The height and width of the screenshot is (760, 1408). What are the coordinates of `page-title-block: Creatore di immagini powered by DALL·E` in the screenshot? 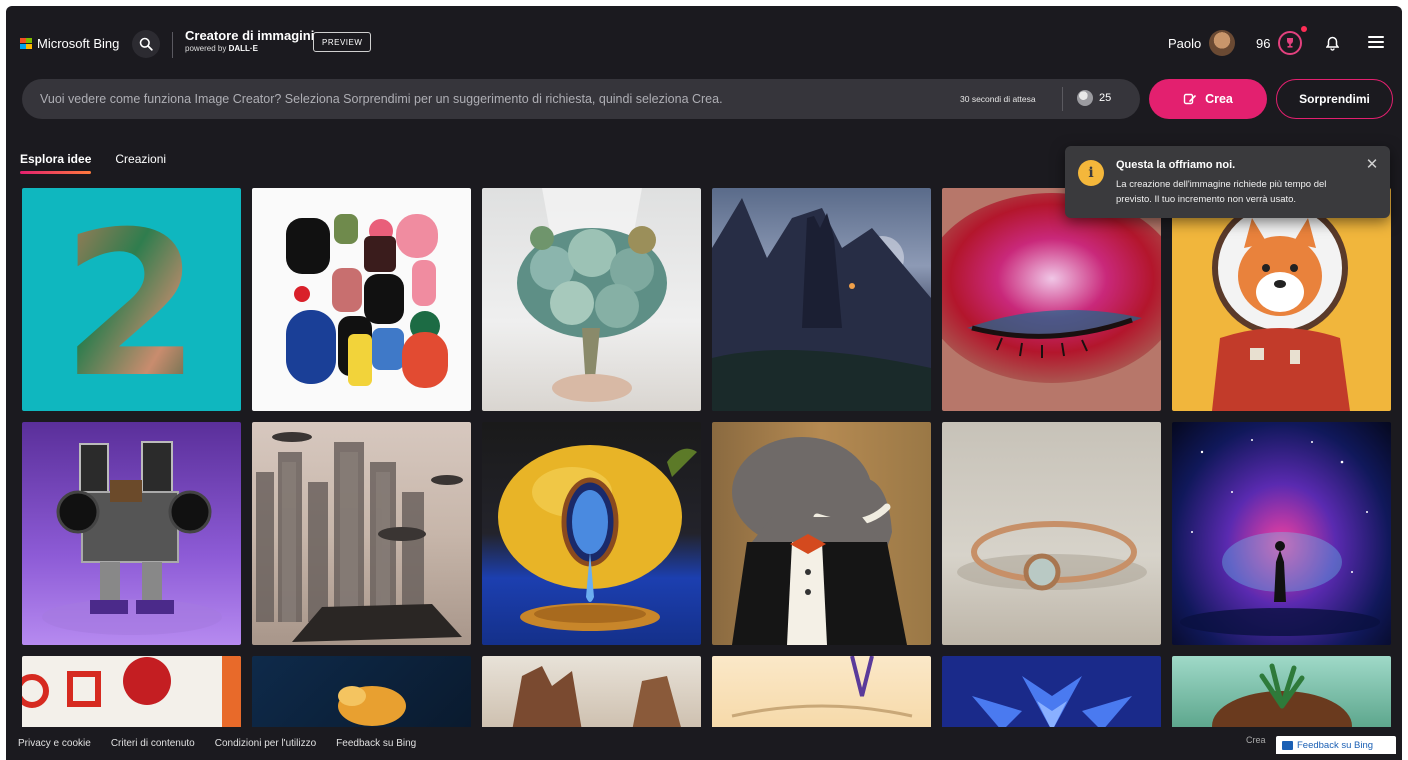 It's located at (249, 41).